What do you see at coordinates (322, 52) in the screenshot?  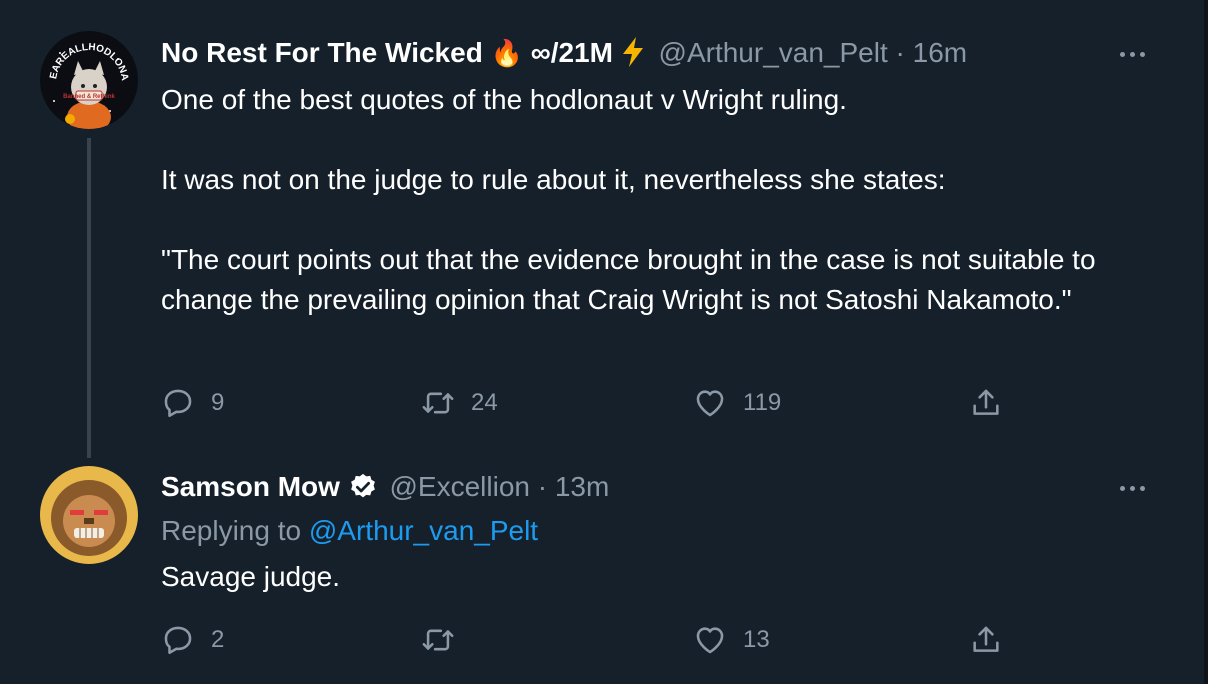 I see `display-name: No Rest For The Wicked` at bounding box center [322, 52].